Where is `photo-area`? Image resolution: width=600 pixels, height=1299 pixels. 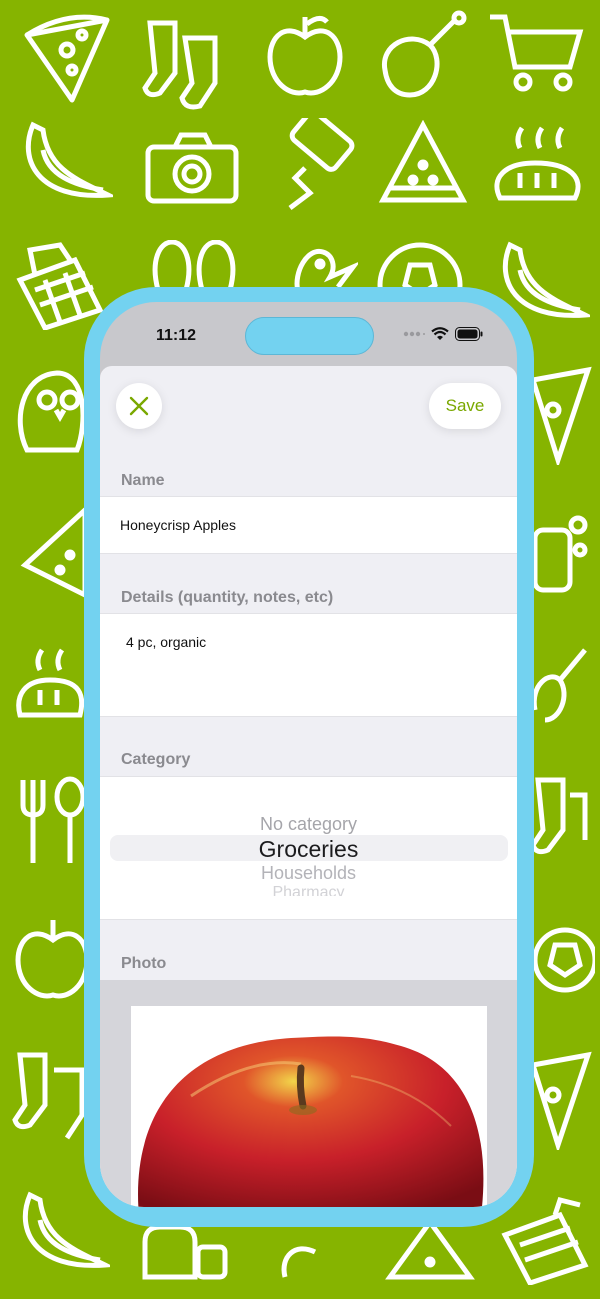 photo-area is located at coordinates (308, 1093).